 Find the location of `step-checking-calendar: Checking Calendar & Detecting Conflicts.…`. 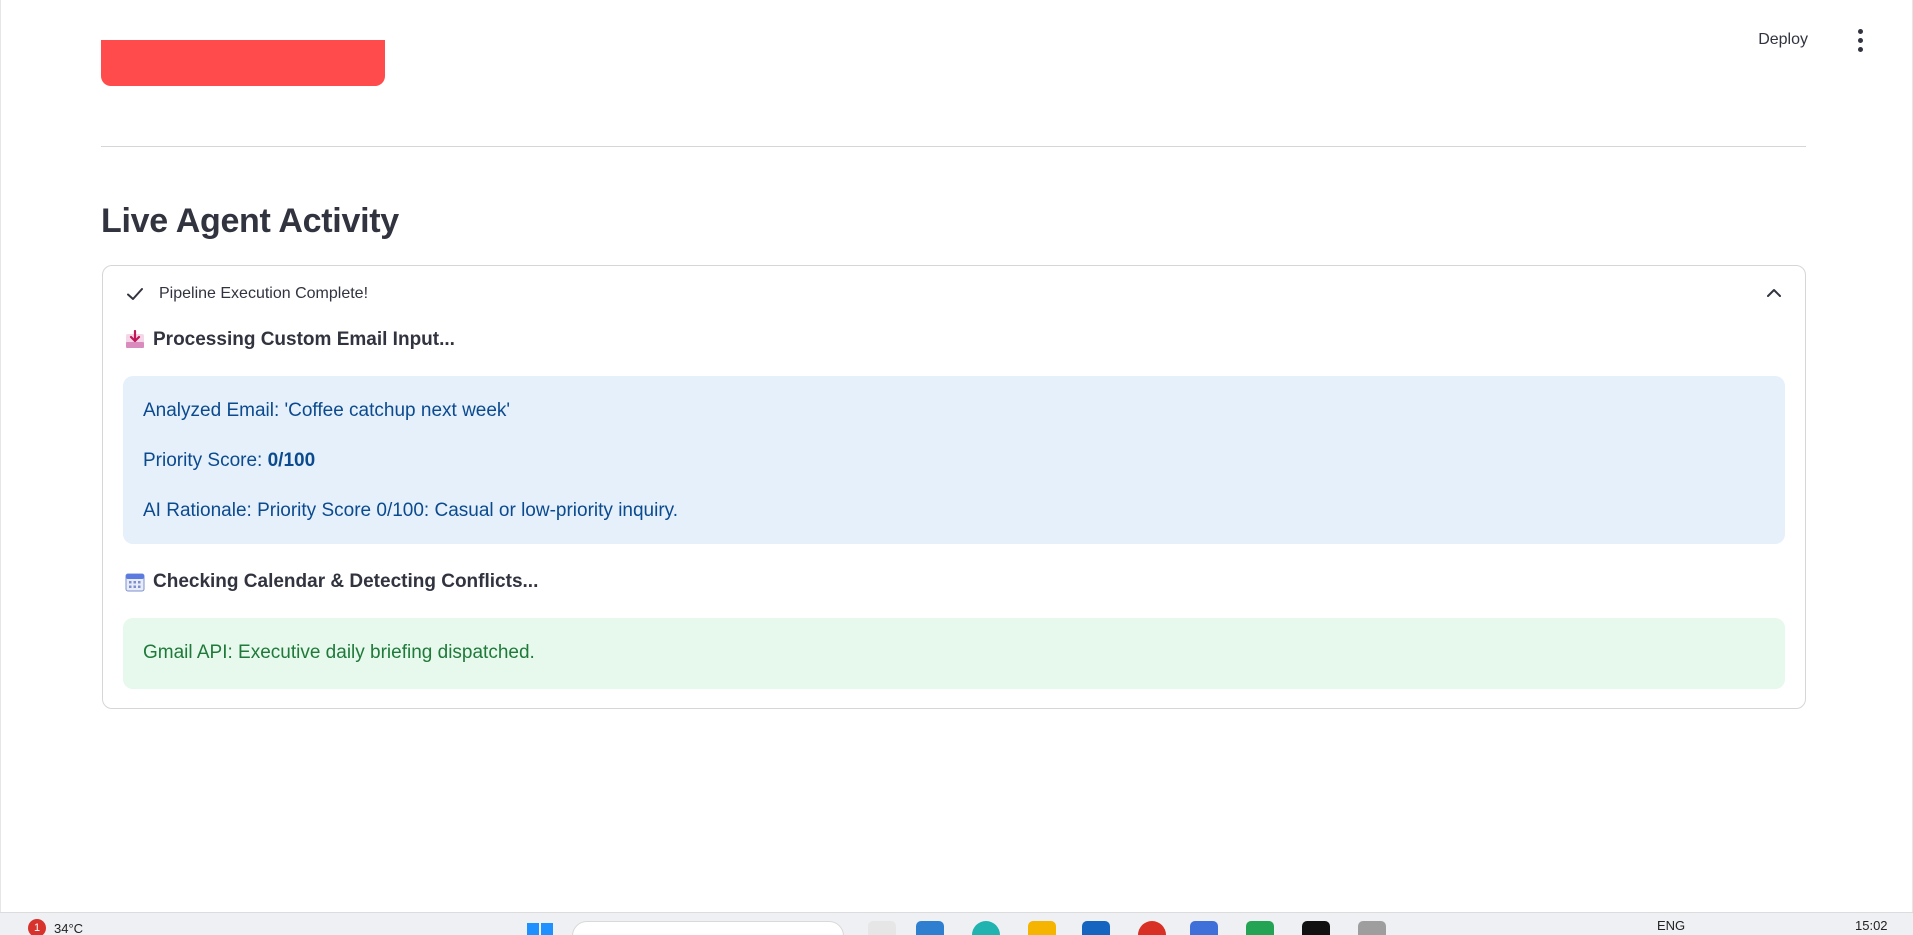

step-checking-calendar: Checking Calendar & Detecting Conflicts.… is located at coordinates (331, 582).